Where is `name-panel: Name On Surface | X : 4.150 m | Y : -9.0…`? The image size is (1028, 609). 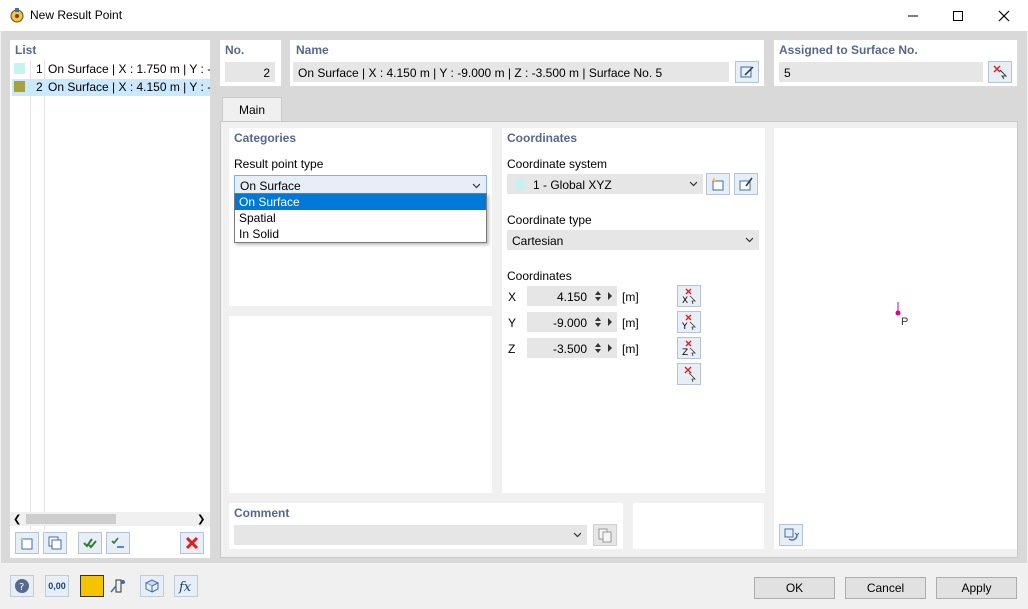 name-panel: Name On Surface | X : 4.150 m | Y : -9.0… is located at coordinates (527, 63).